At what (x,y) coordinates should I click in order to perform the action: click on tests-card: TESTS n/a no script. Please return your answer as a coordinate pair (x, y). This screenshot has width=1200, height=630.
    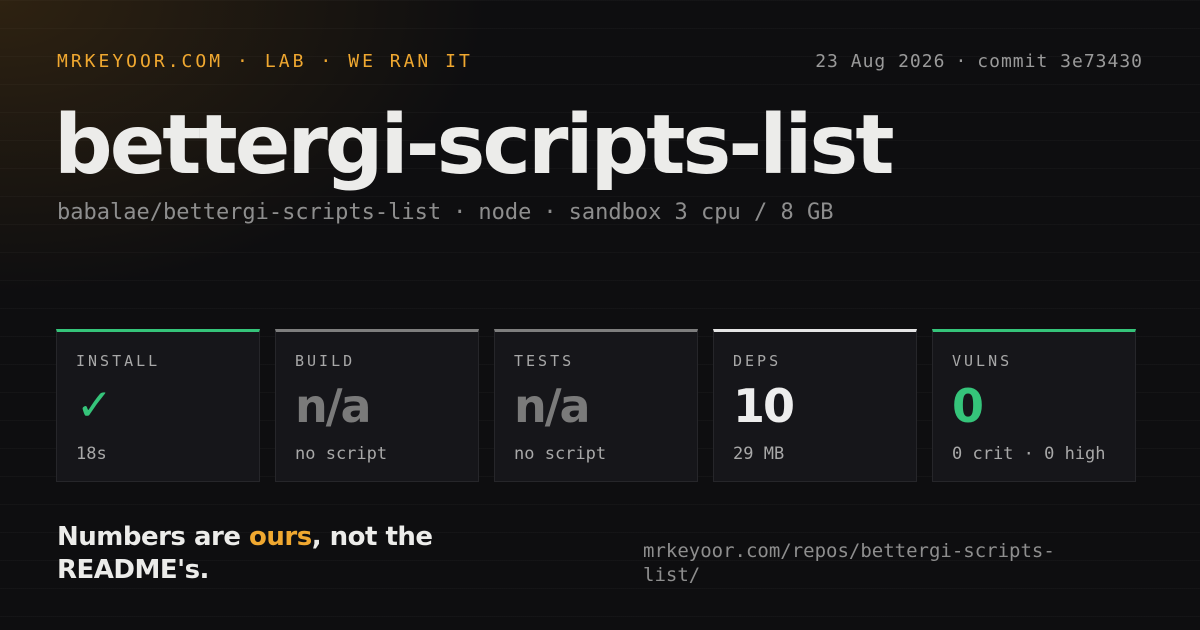
    Looking at the image, I should click on (596, 405).